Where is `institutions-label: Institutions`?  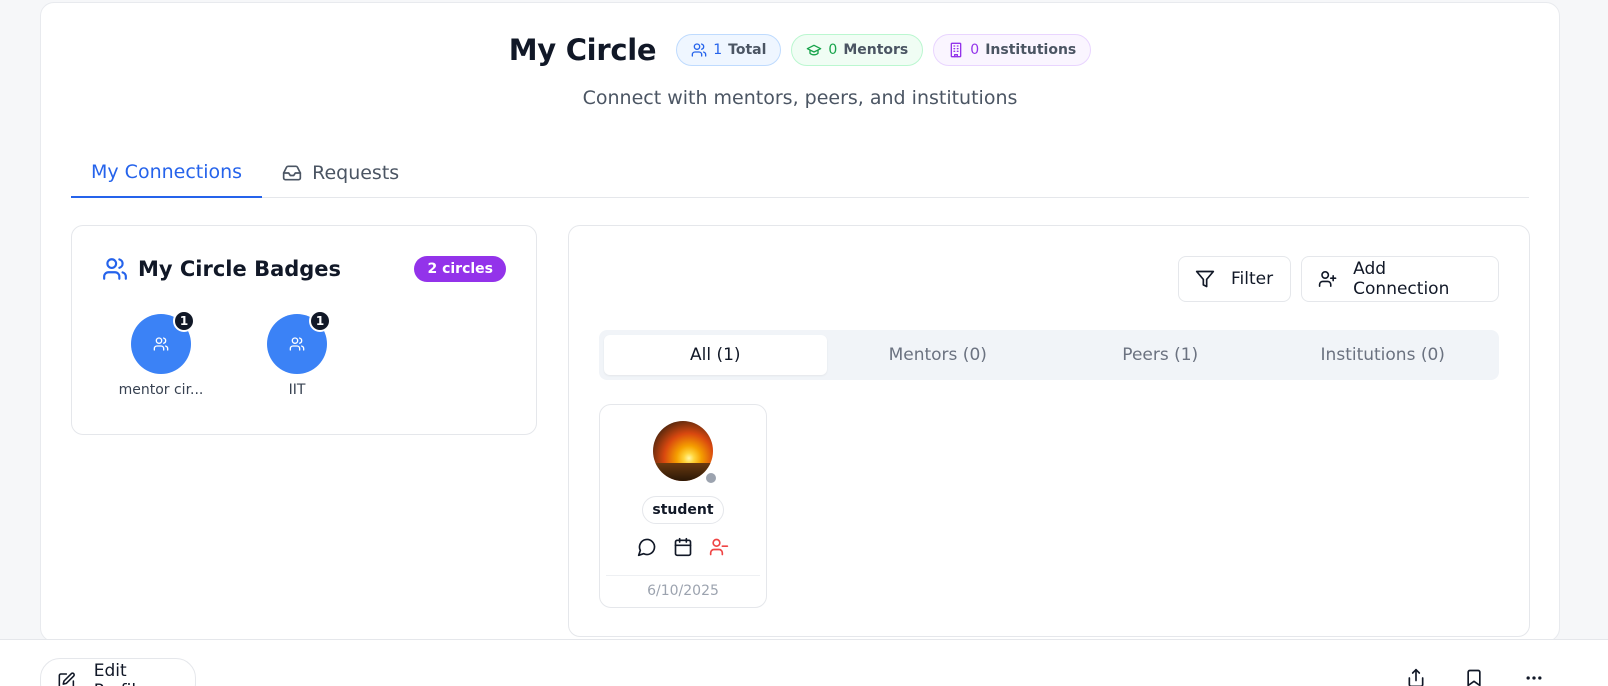
institutions-label: Institutions is located at coordinates (1031, 50).